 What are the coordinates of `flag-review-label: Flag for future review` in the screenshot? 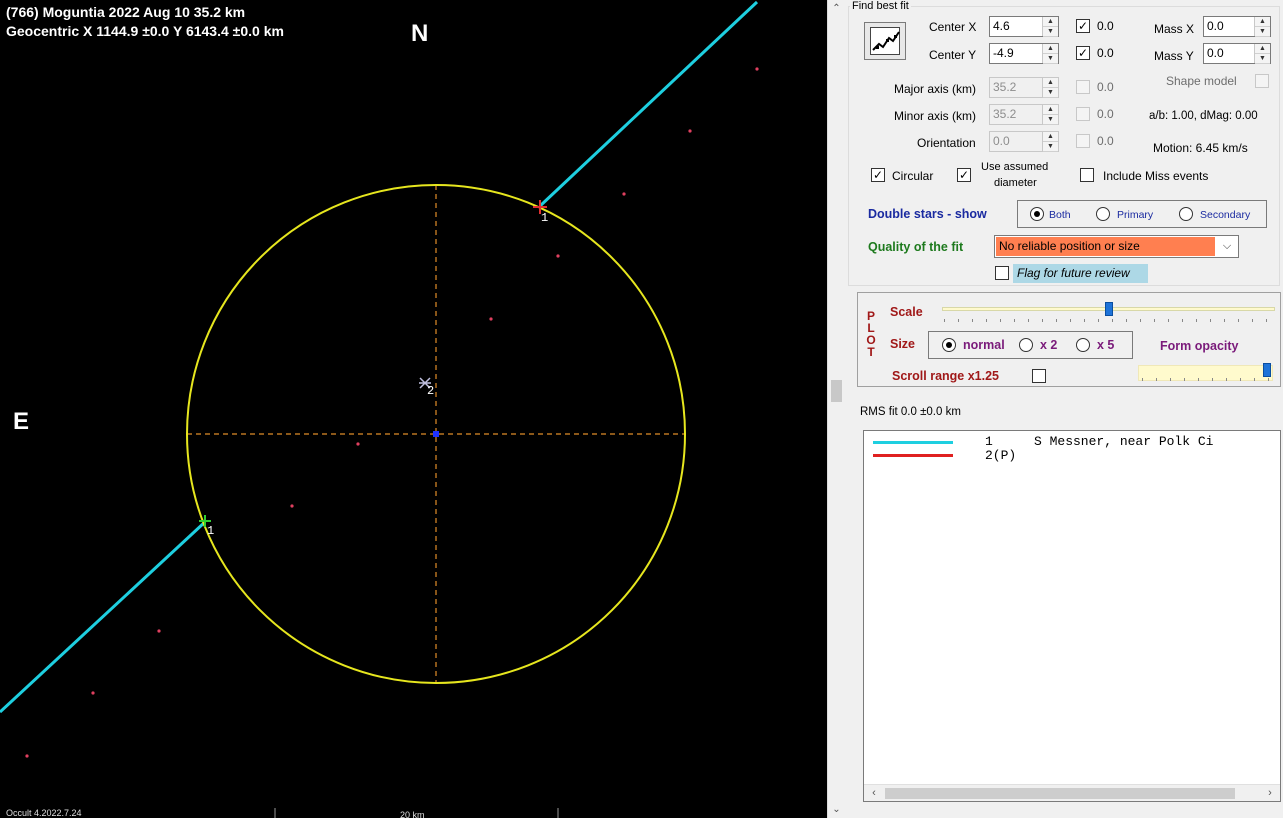 It's located at (1080, 273).